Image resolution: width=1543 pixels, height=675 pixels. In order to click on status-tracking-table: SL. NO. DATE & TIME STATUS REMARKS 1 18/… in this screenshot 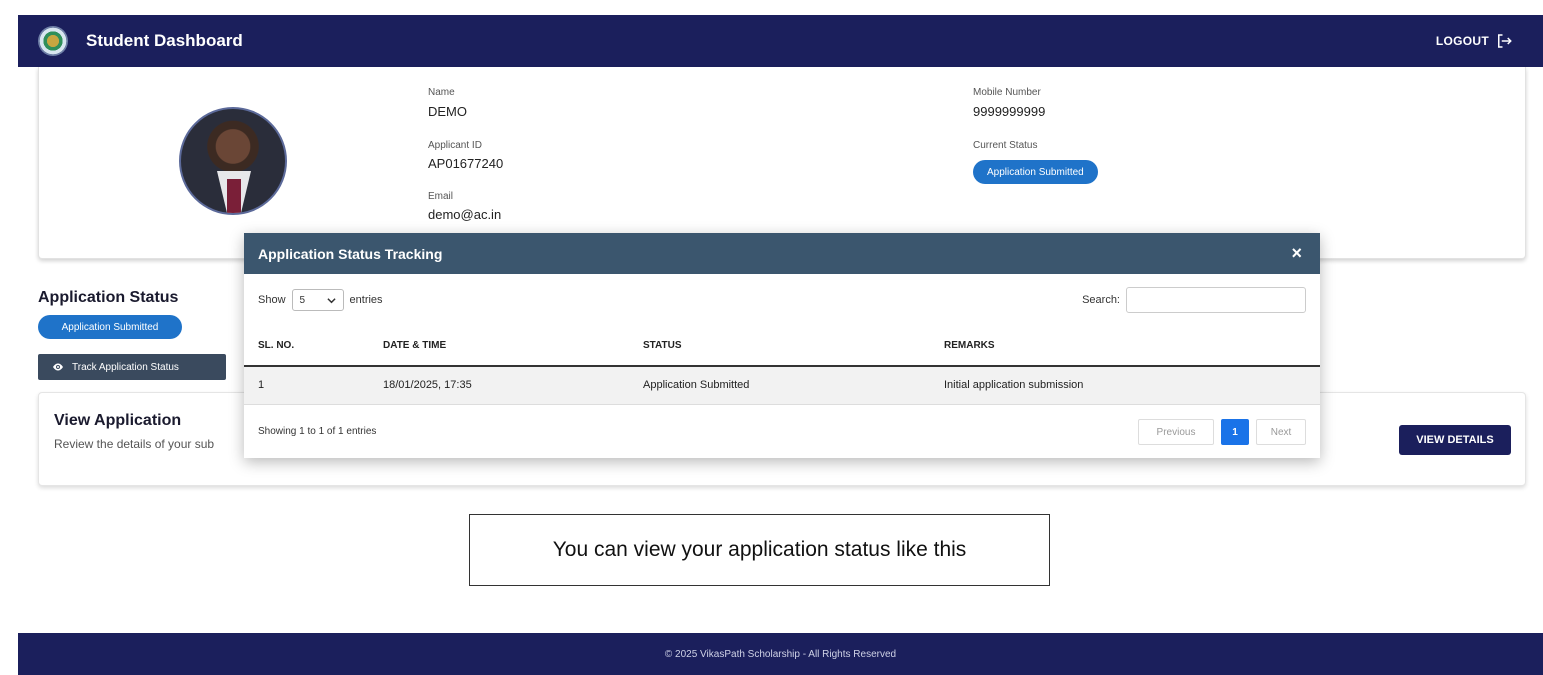, I will do `click(782, 365)`.